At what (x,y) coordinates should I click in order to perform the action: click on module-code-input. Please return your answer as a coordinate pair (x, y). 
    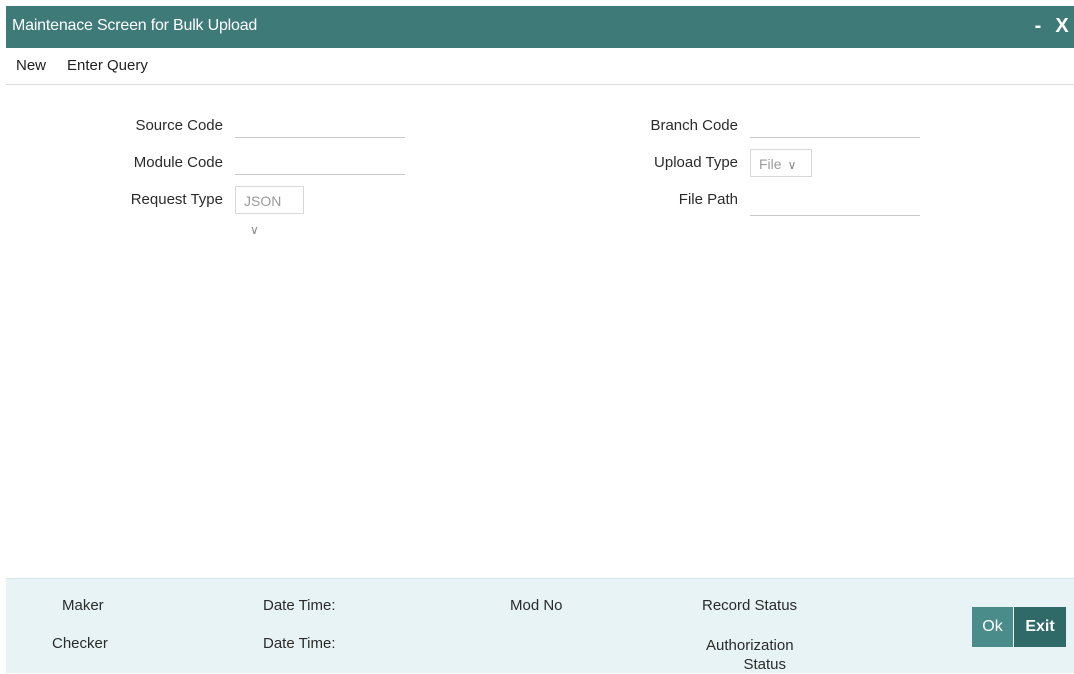
    Looking at the image, I should click on (320, 163).